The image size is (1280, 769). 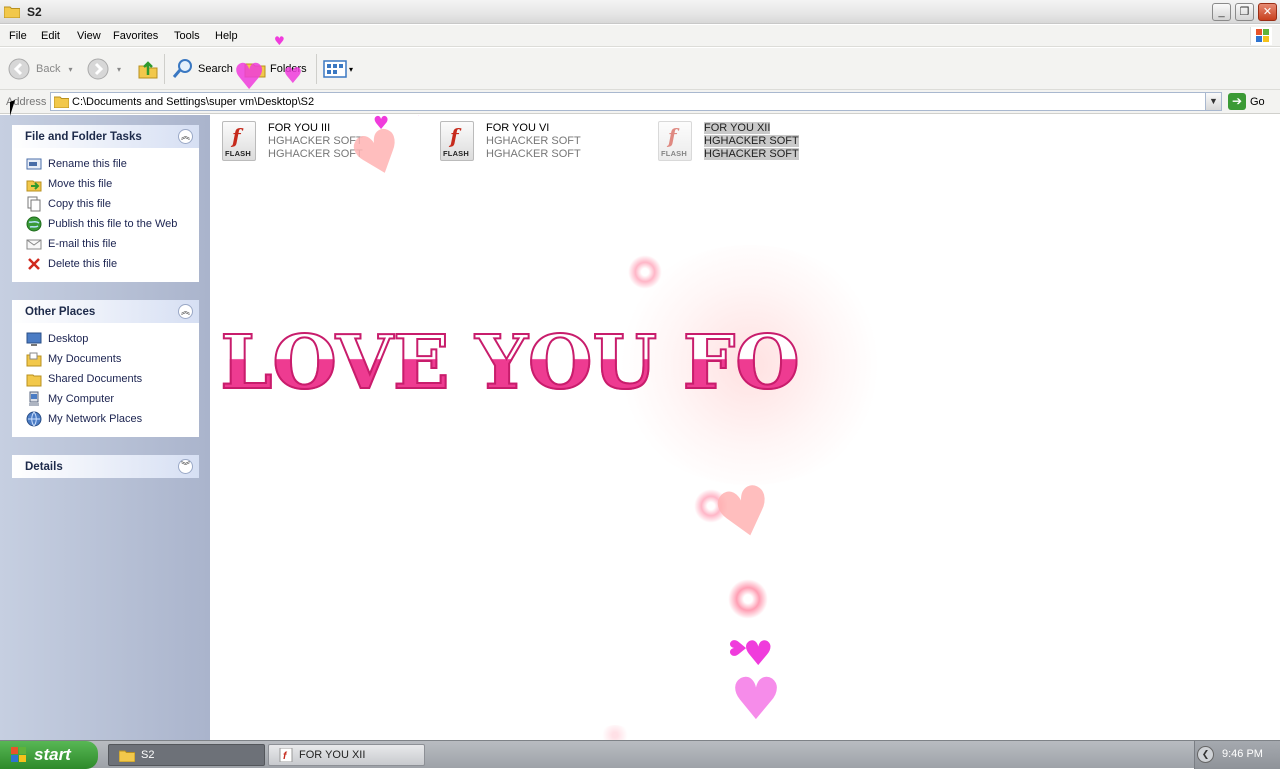 I want to click on my-documents-icon, so click(x=34, y=359).